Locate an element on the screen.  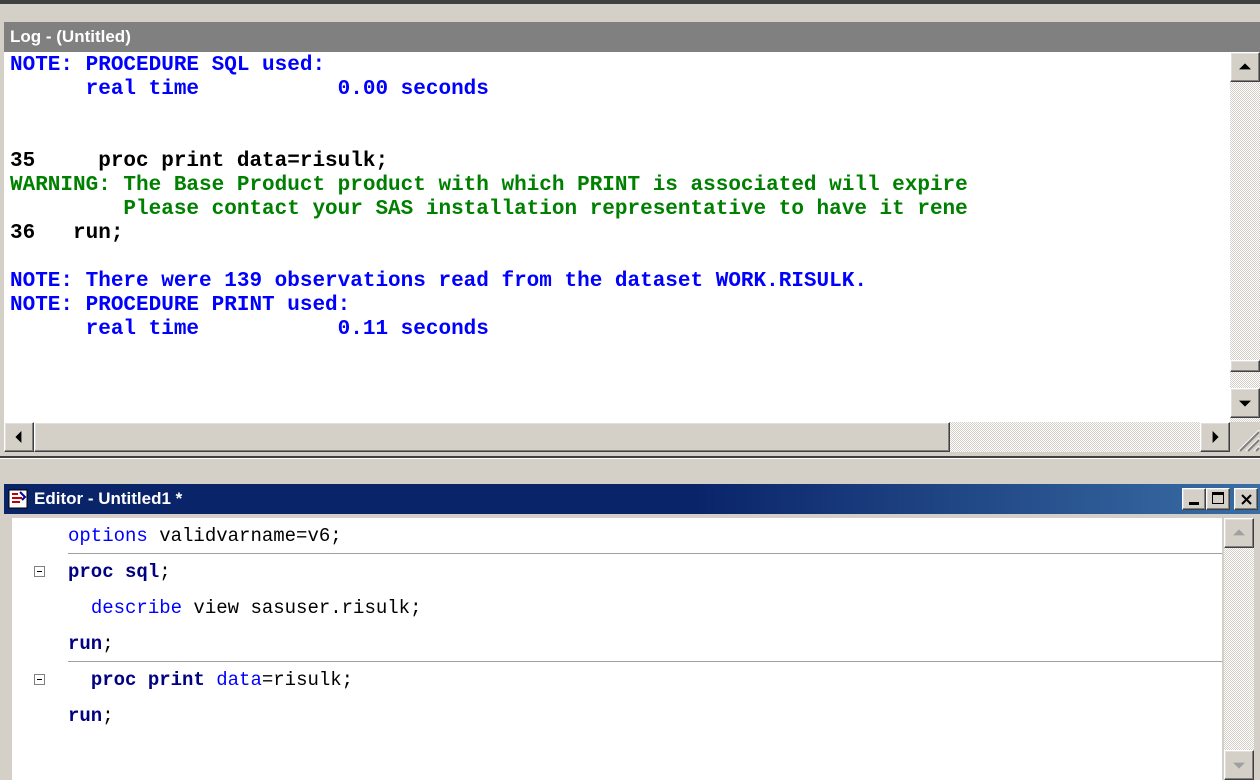
code-token: validvarname=v6; is located at coordinates (244, 536).